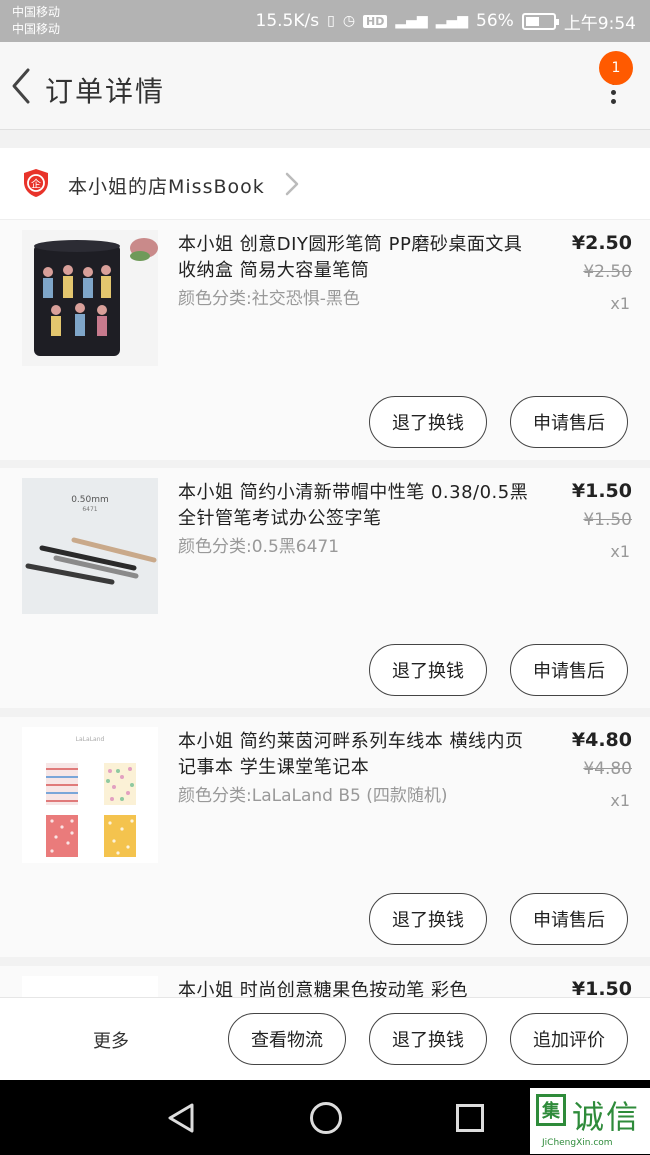 The height and width of the screenshot is (1155, 650). I want to click on pen-holder-image, so click(90, 298).